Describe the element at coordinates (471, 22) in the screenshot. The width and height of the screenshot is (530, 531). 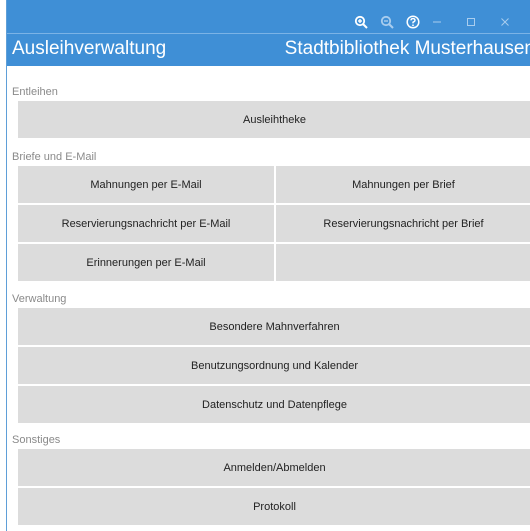
I see `maximize-icon` at that location.